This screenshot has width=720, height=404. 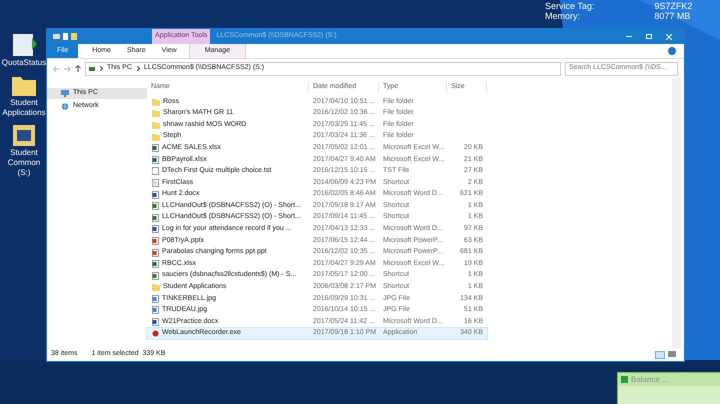 I want to click on desktop-icon-label: QuotaStatus, so click(x=24, y=63).